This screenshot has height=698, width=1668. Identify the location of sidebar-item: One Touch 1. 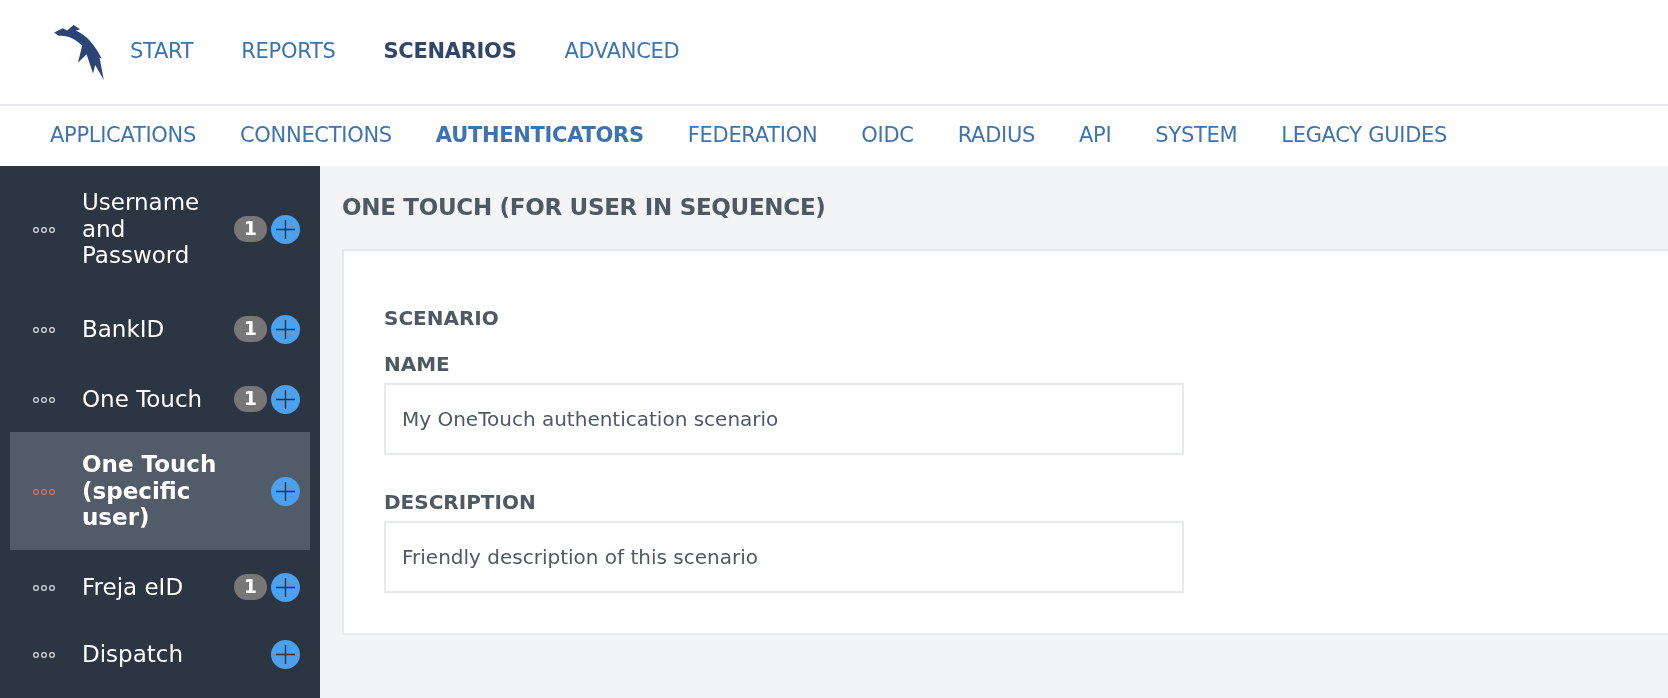
(160, 399).